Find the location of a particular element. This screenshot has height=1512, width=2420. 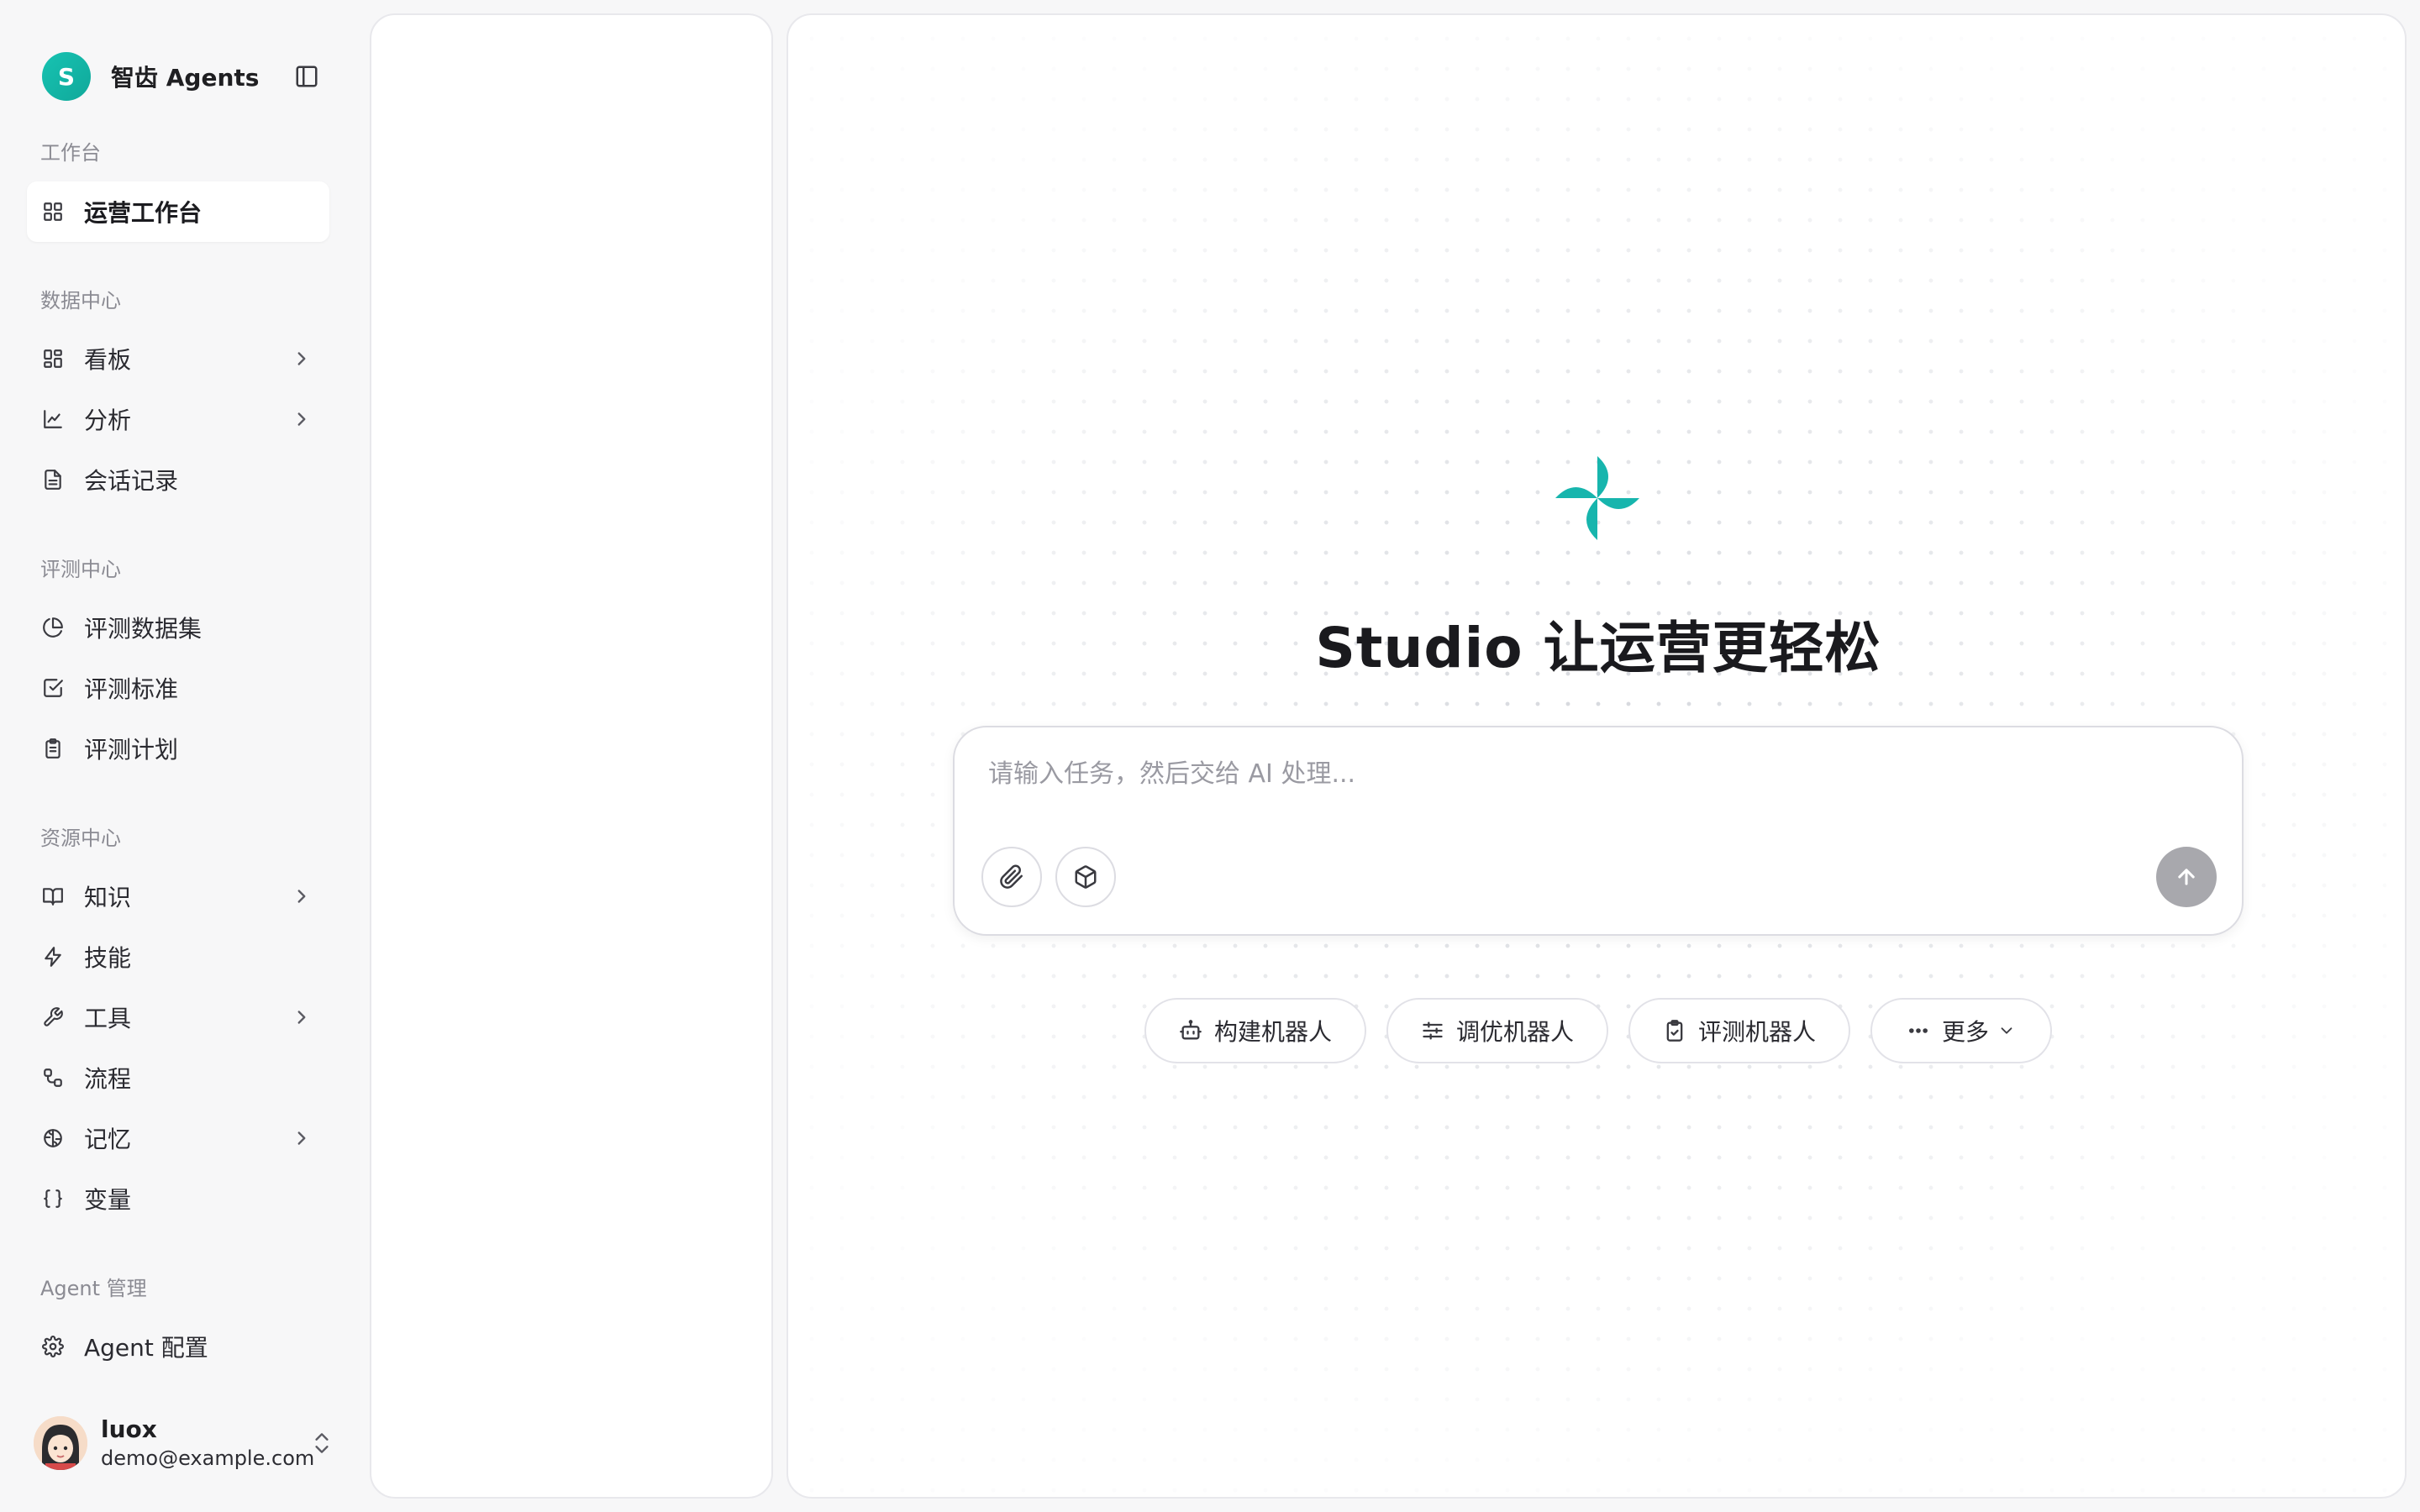

sidebar-item-workflows: 流程 is located at coordinates (178, 1077).